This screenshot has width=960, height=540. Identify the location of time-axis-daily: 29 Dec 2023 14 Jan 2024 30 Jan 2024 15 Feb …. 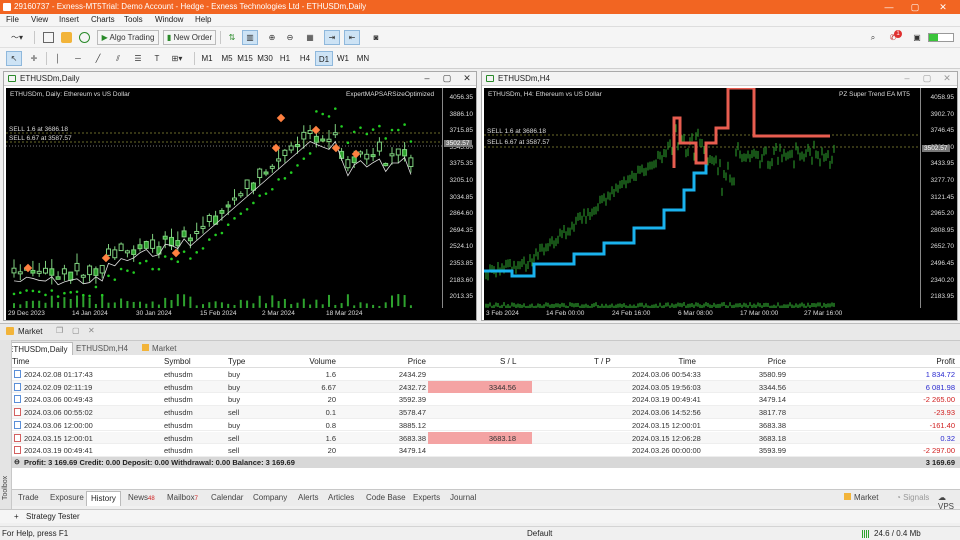
(241, 314).